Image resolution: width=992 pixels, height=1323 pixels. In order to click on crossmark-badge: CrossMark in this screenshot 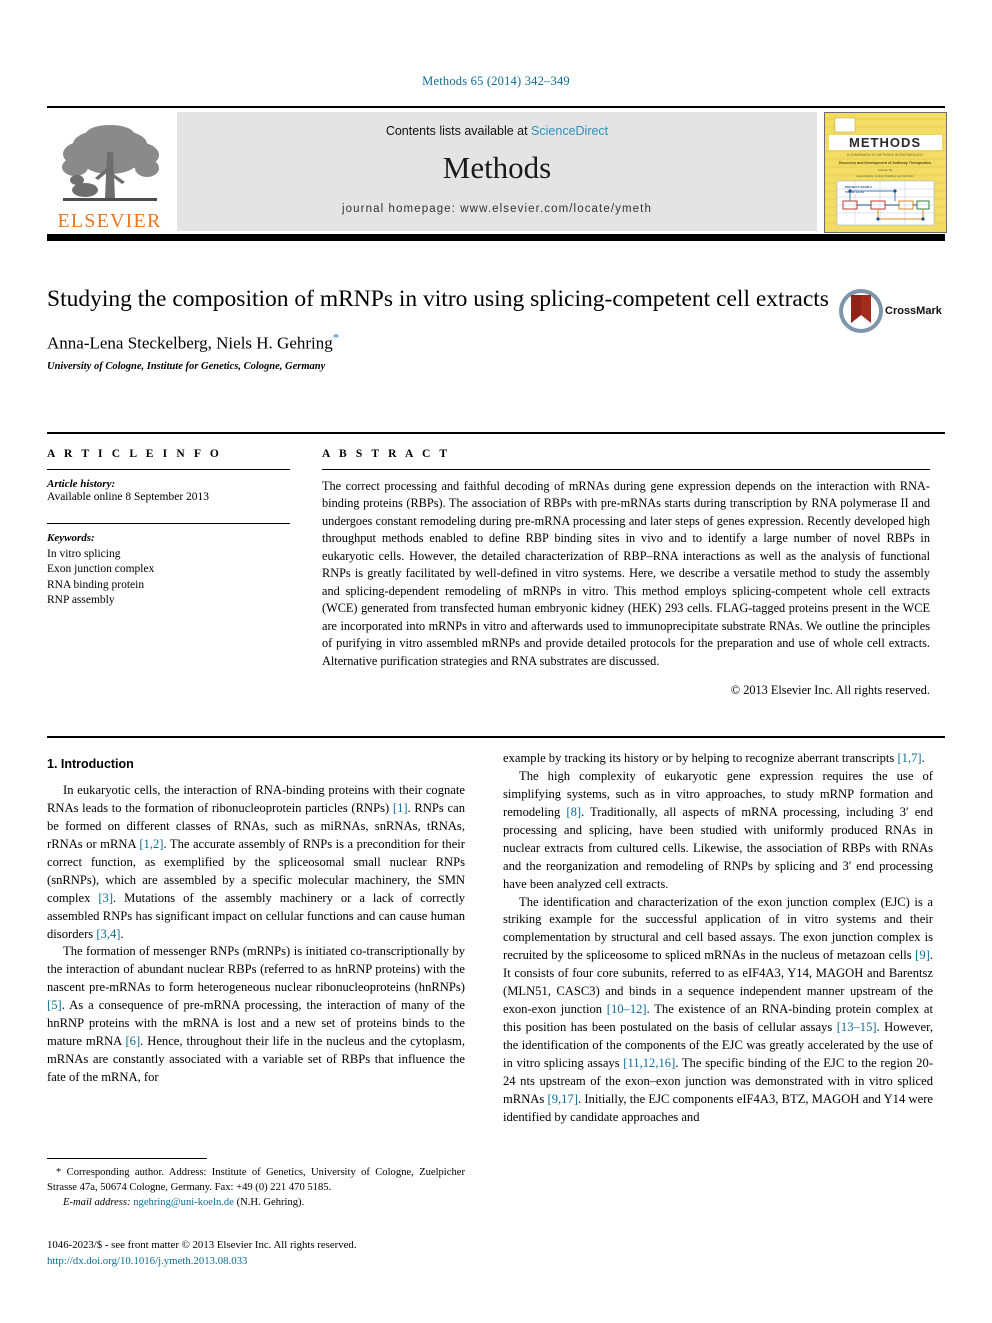, I will do `click(892, 314)`.